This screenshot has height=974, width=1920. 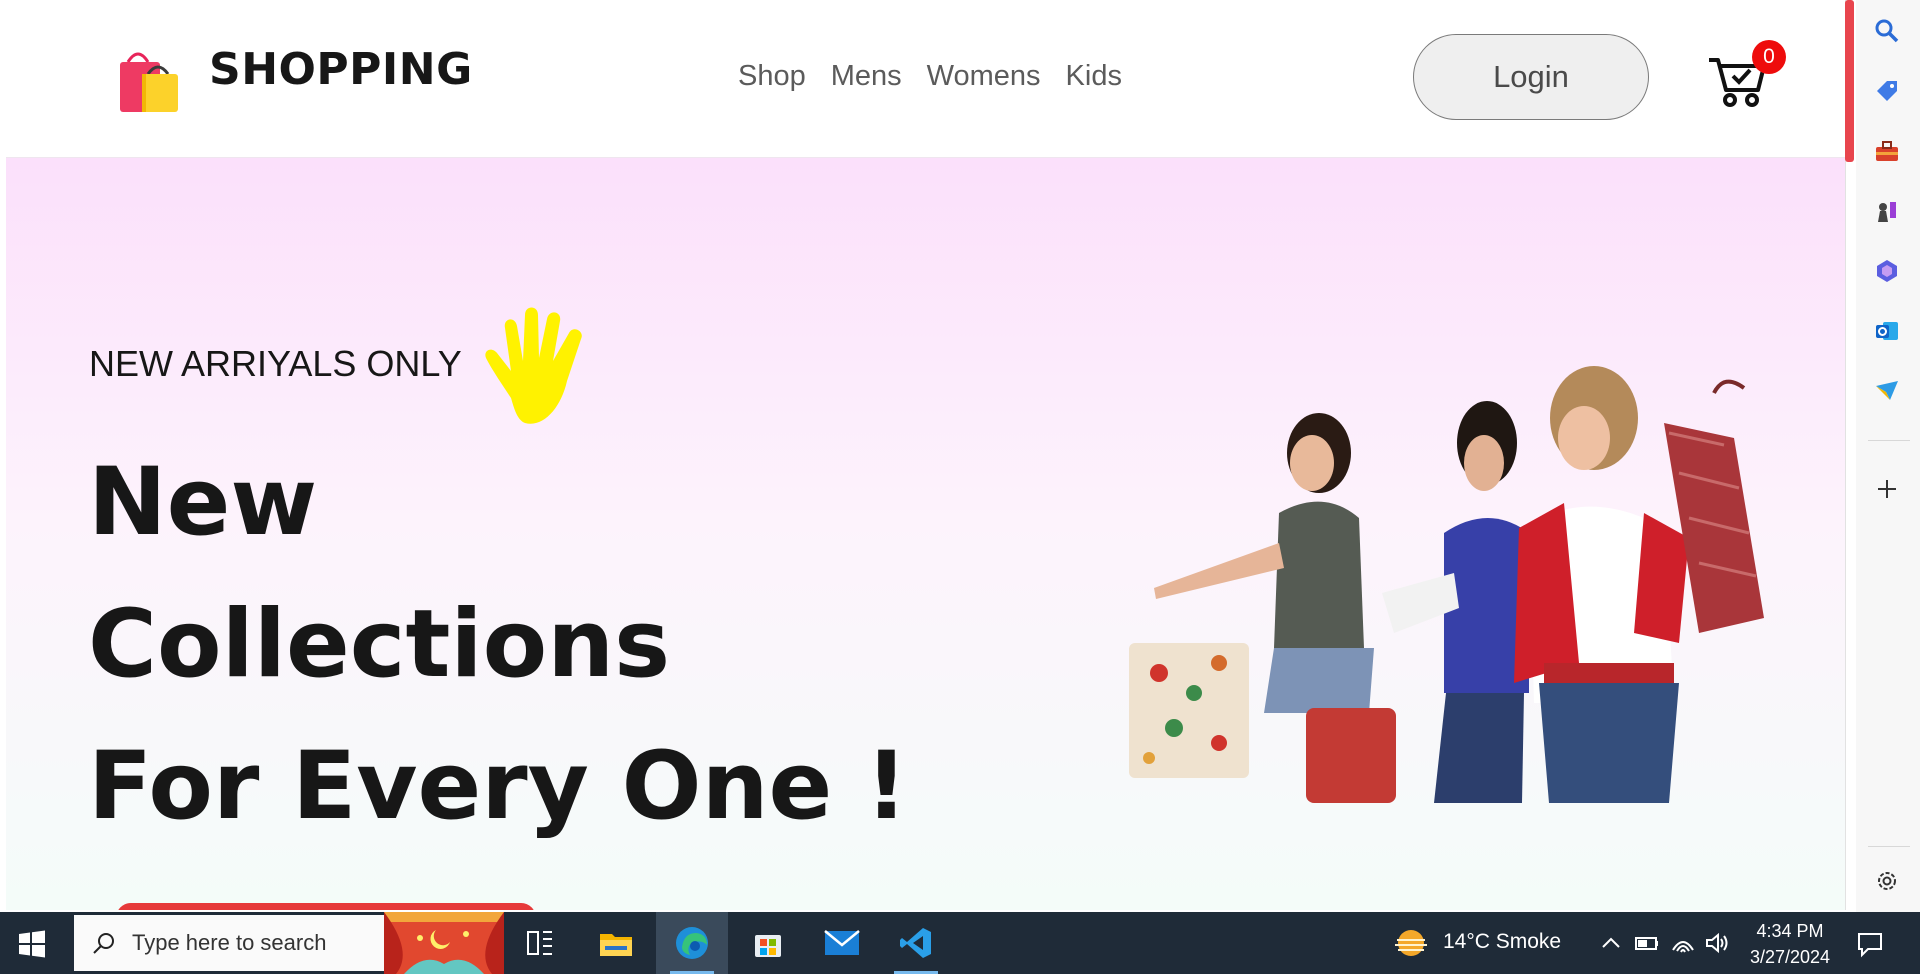 What do you see at coordinates (1531, 77) in the screenshot?
I see `login-button: Login` at bounding box center [1531, 77].